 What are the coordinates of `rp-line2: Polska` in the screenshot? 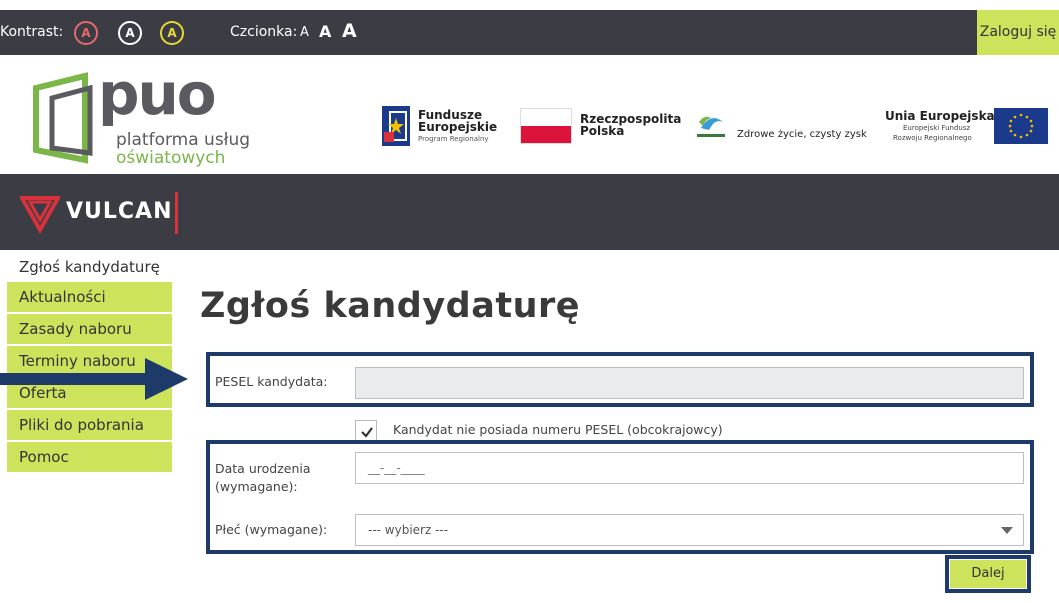 It's located at (602, 131).